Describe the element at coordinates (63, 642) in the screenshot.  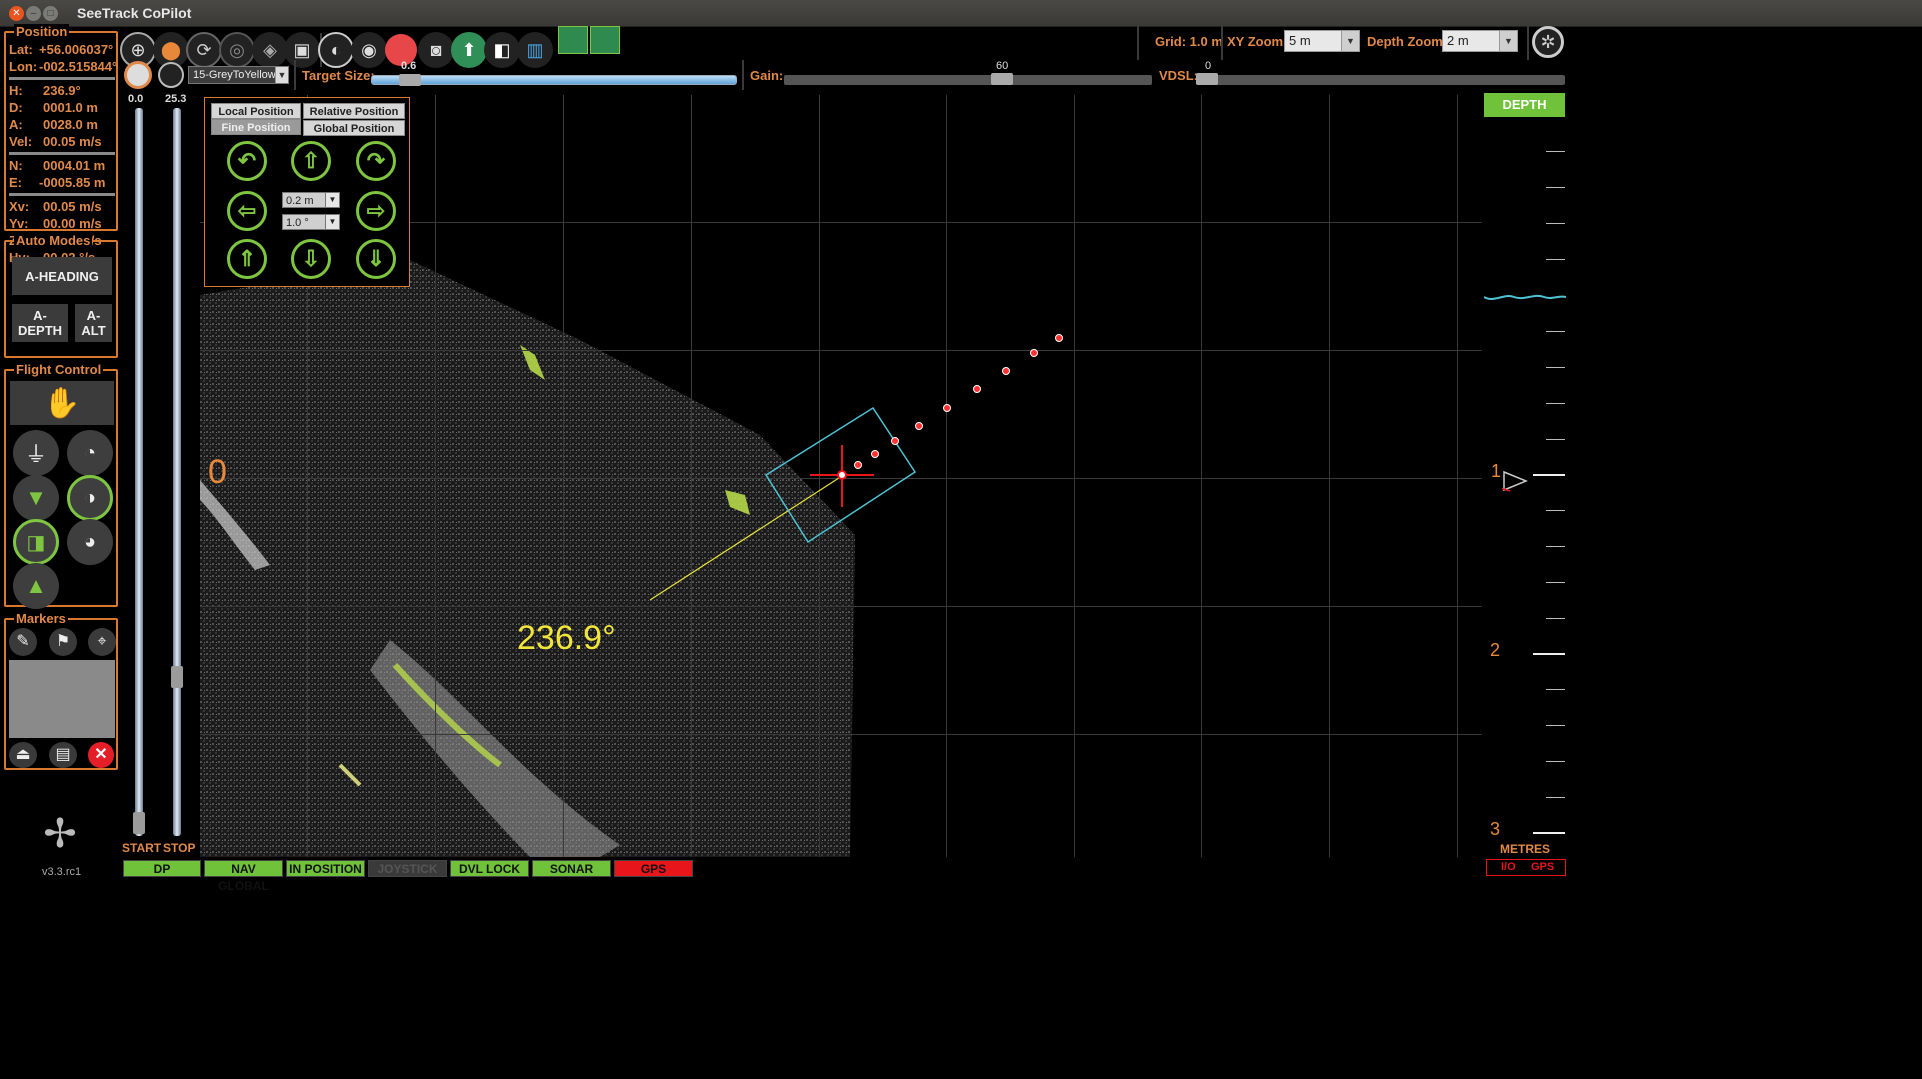
I see `marker-run-icon: ⚑` at that location.